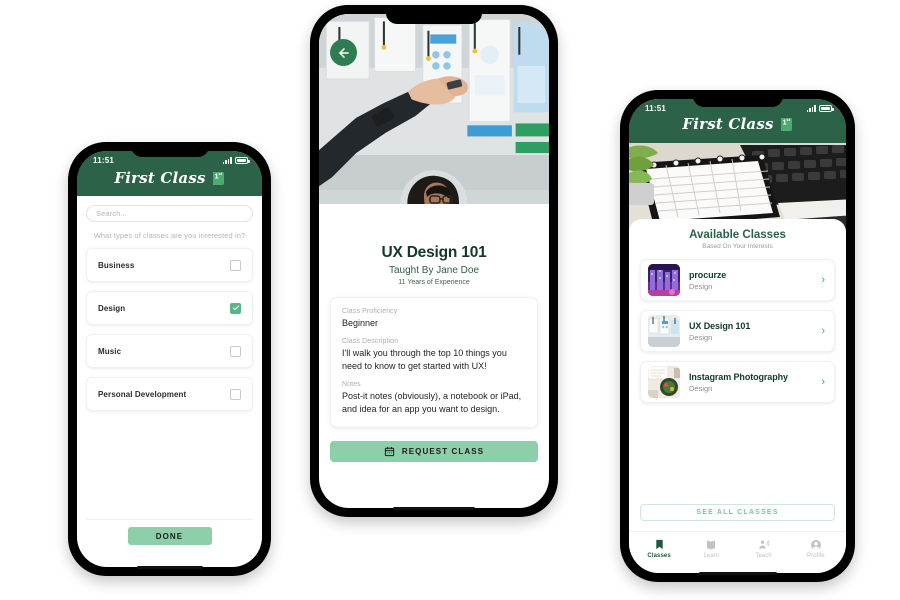 Image resolution: width=900 pixels, height=600 pixels. What do you see at coordinates (750, 331) in the screenshot?
I see `class-text: UX Design 101 Design` at bounding box center [750, 331].